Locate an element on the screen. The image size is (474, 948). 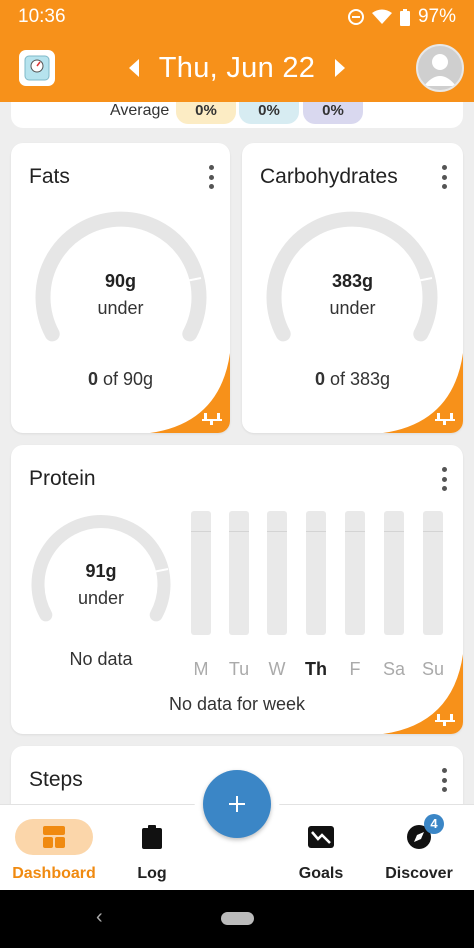
carbs-gauge-label: 383g under is located at coordinates (352, 295).